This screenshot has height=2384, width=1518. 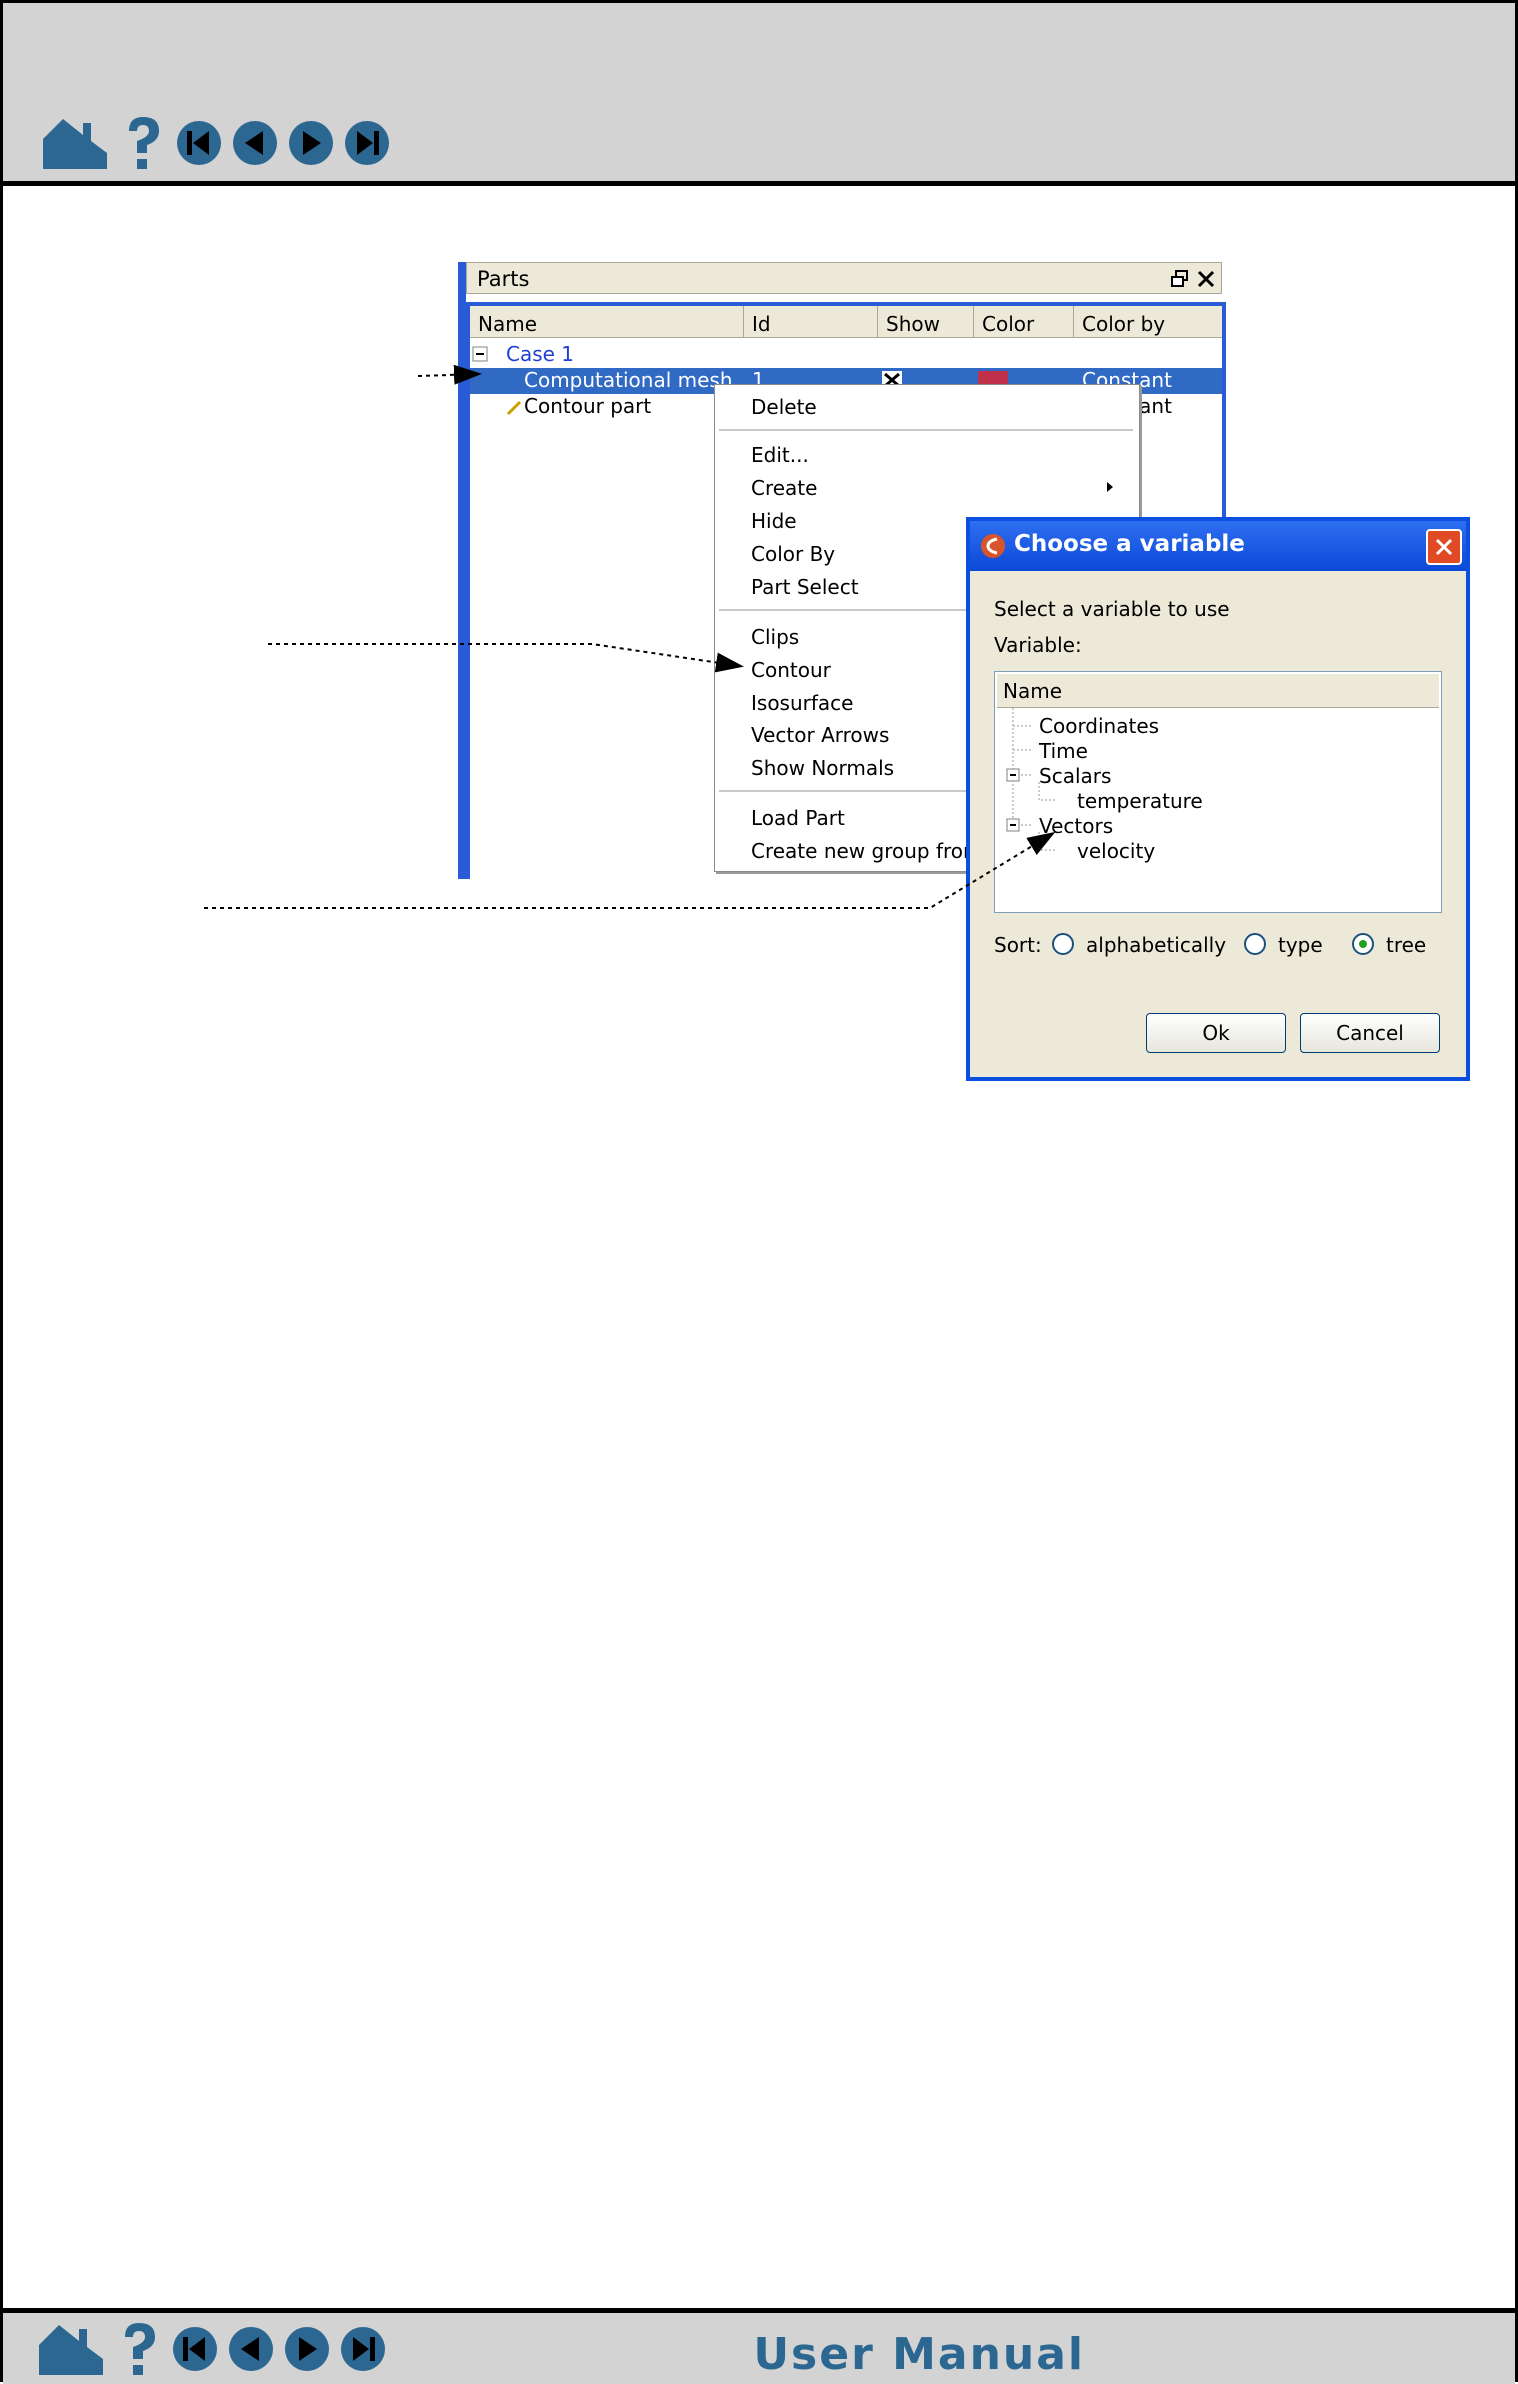 What do you see at coordinates (630, 870) in the screenshot?
I see `callout-arrow-velocity` at bounding box center [630, 870].